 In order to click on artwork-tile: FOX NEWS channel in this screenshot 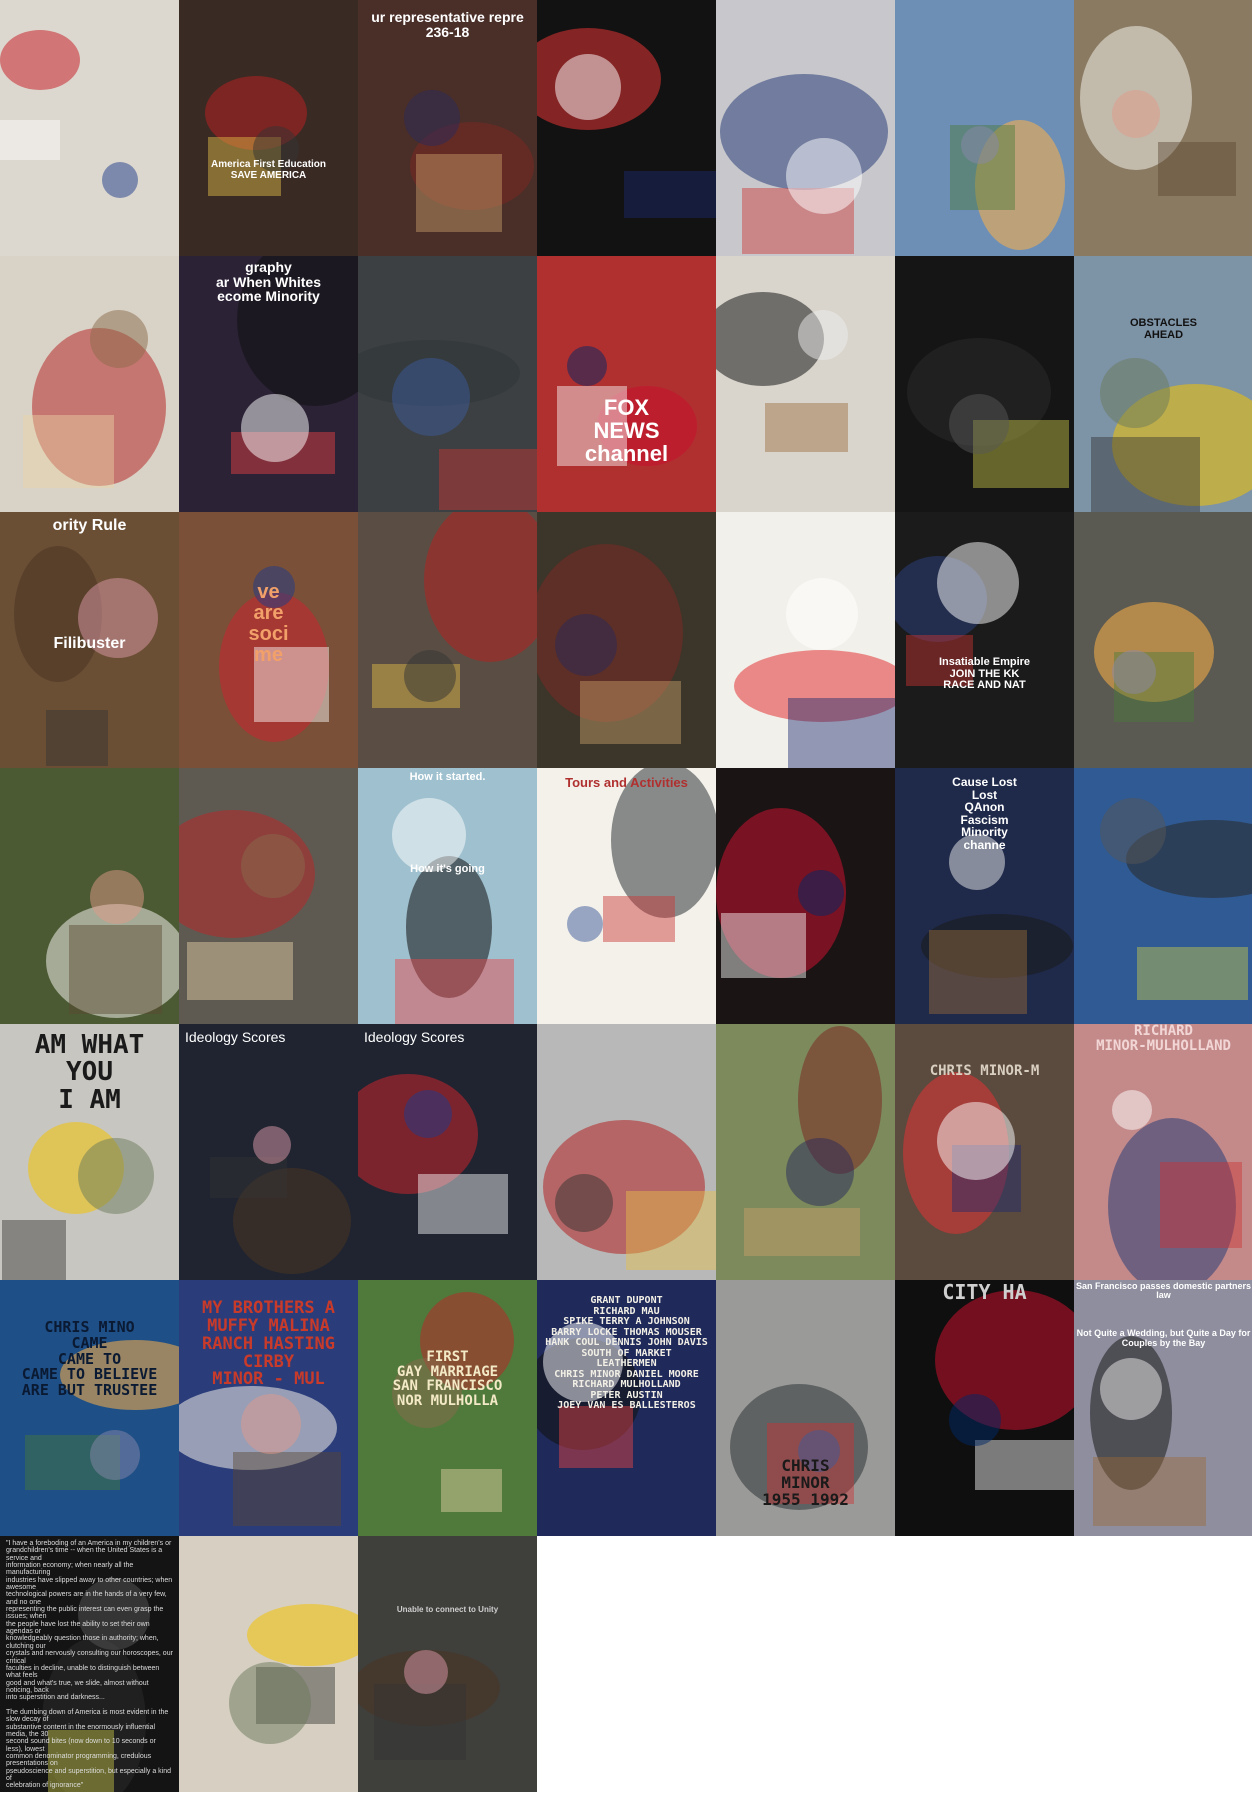, I will do `click(626, 384)`.